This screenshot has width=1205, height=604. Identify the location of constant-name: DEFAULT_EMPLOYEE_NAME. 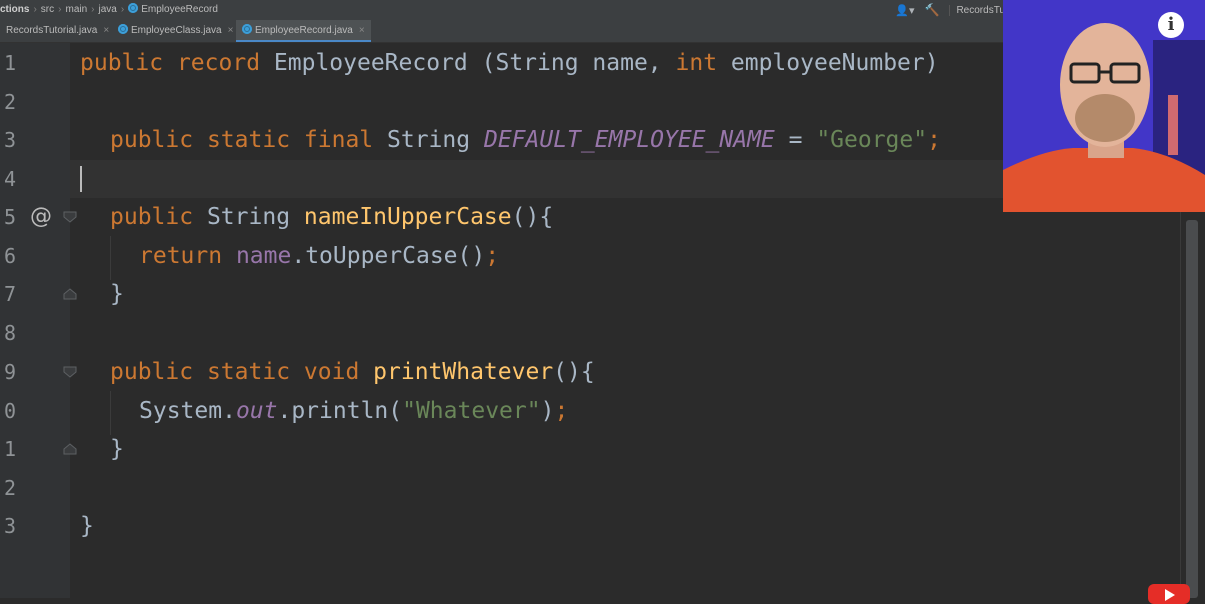
(629, 140).